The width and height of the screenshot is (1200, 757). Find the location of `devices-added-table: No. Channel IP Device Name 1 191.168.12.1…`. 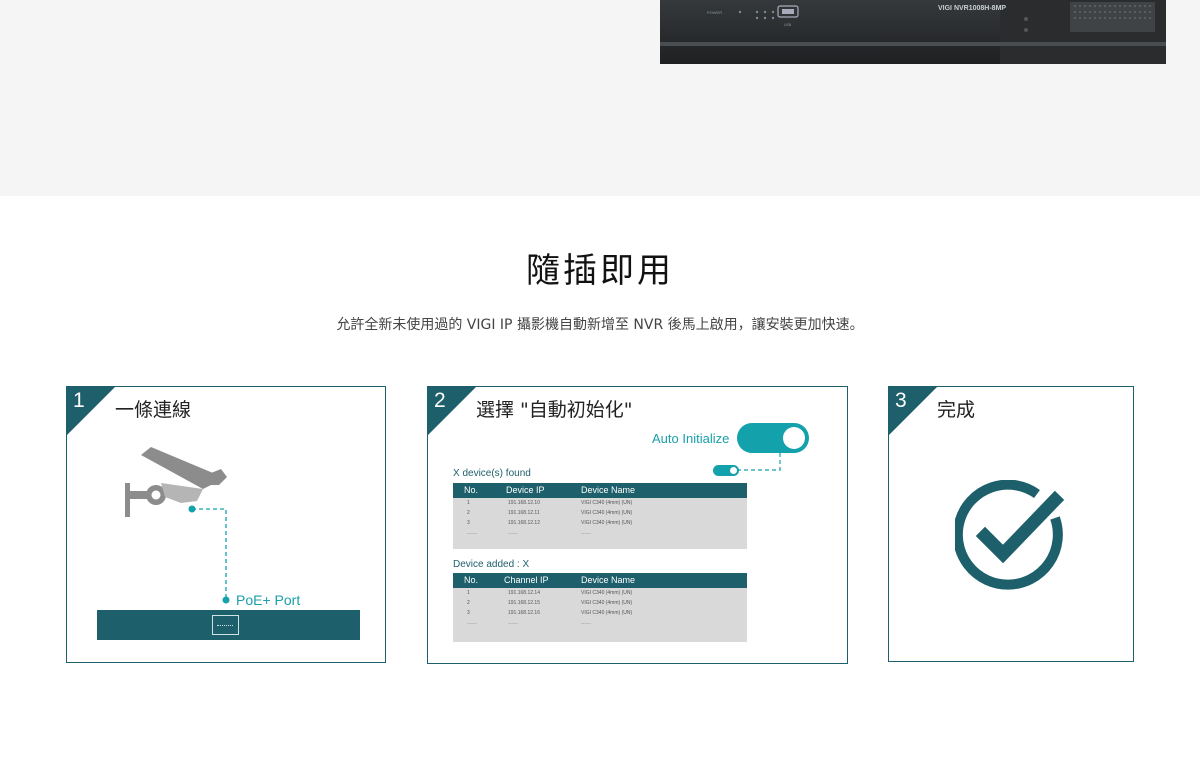

devices-added-table: No. Channel IP Device Name 1 191.168.12.1… is located at coordinates (600, 607).